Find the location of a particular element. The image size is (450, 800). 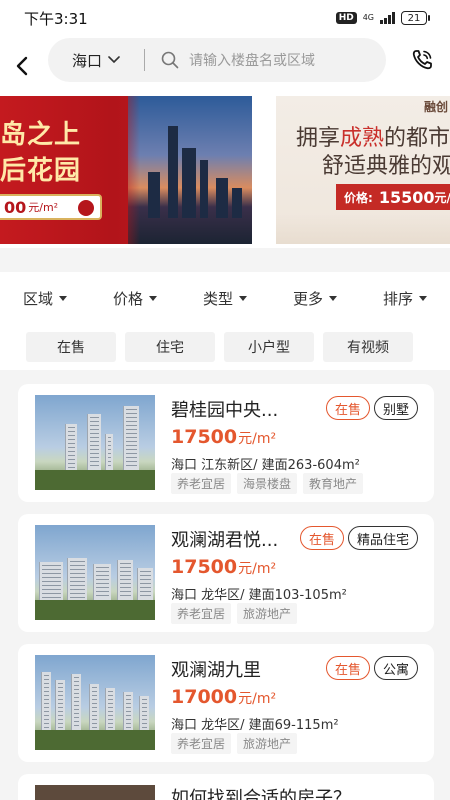

filter-label: 更多 is located at coordinates (307, 298).